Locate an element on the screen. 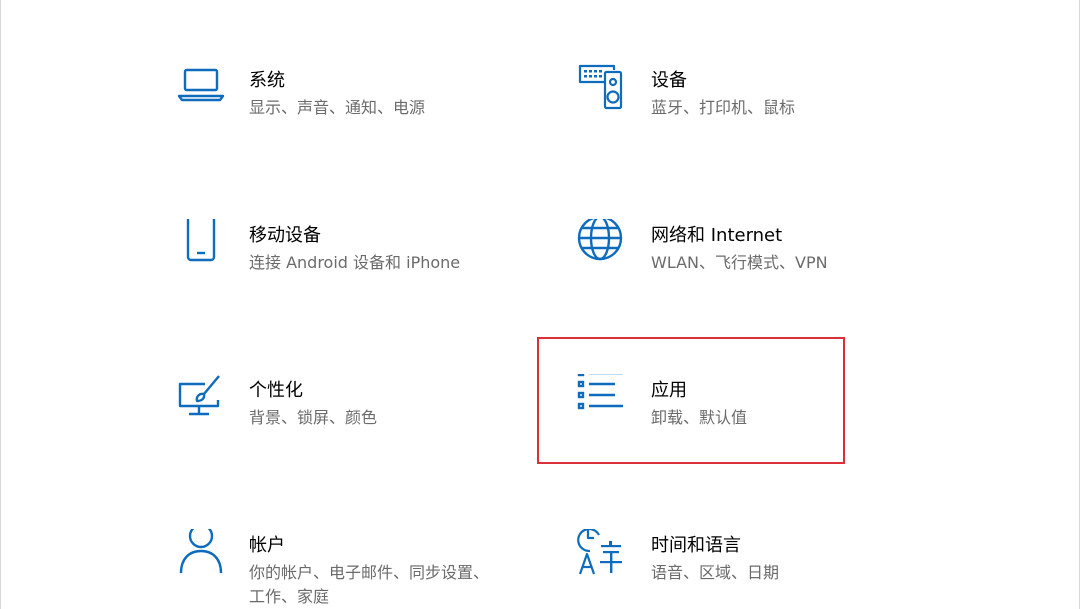 The image size is (1080, 609). tile-title: 帐户 is located at coordinates (267, 545).